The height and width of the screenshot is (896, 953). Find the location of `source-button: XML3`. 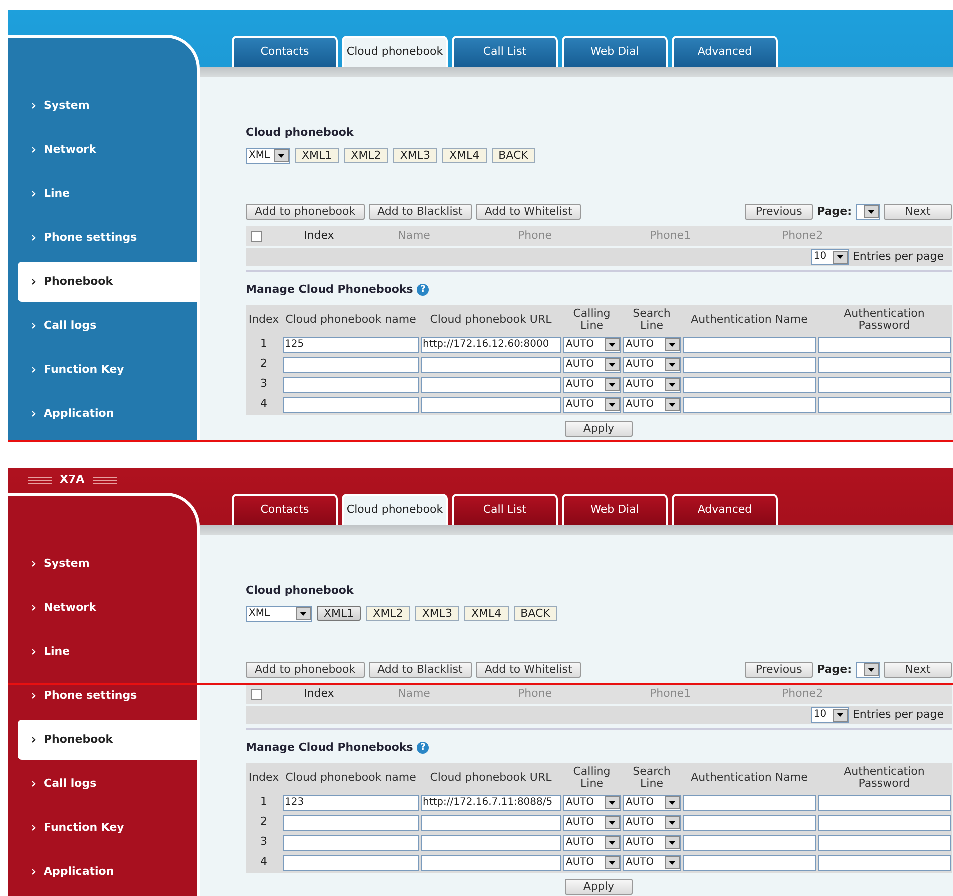

source-button: XML3 is located at coordinates (437, 613).